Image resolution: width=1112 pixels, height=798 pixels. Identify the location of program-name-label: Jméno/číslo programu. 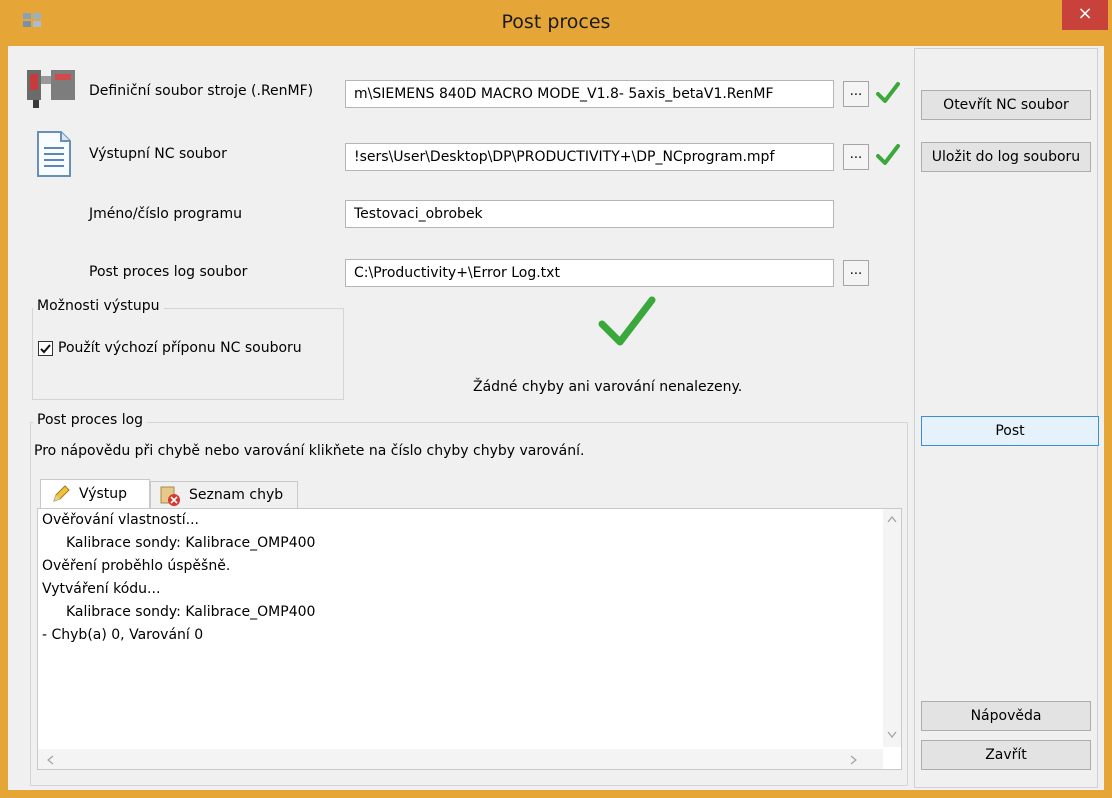
(165, 214).